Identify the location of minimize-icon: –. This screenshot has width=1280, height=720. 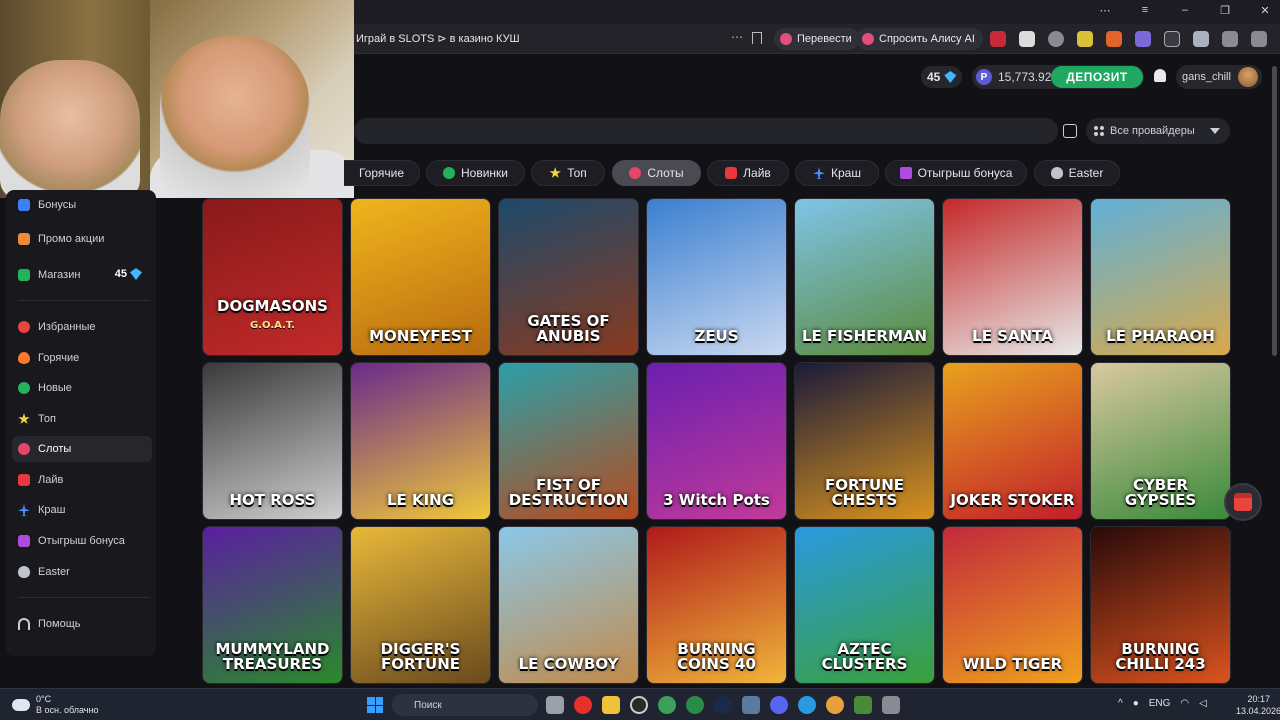
(1185, 10).